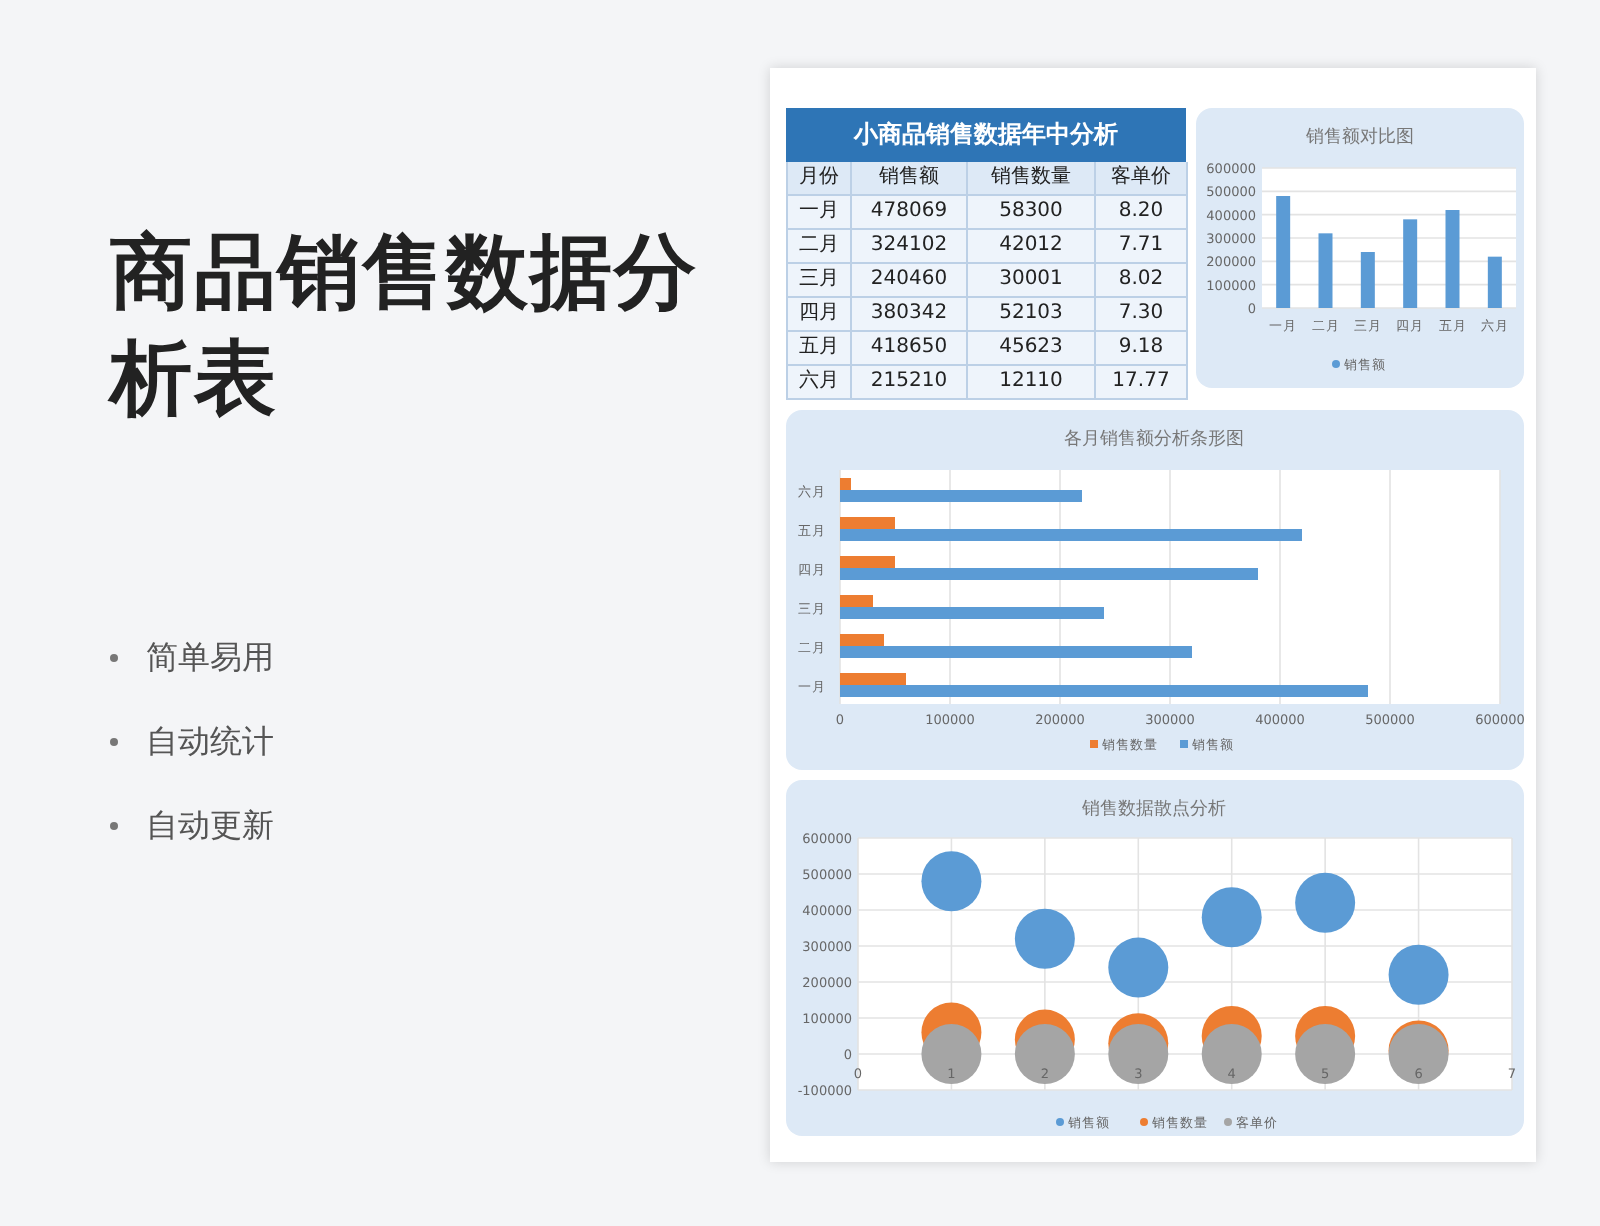  What do you see at coordinates (1360, 138) in the screenshot?
I see `chart-title: 销售额对比图` at bounding box center [1360, 138].